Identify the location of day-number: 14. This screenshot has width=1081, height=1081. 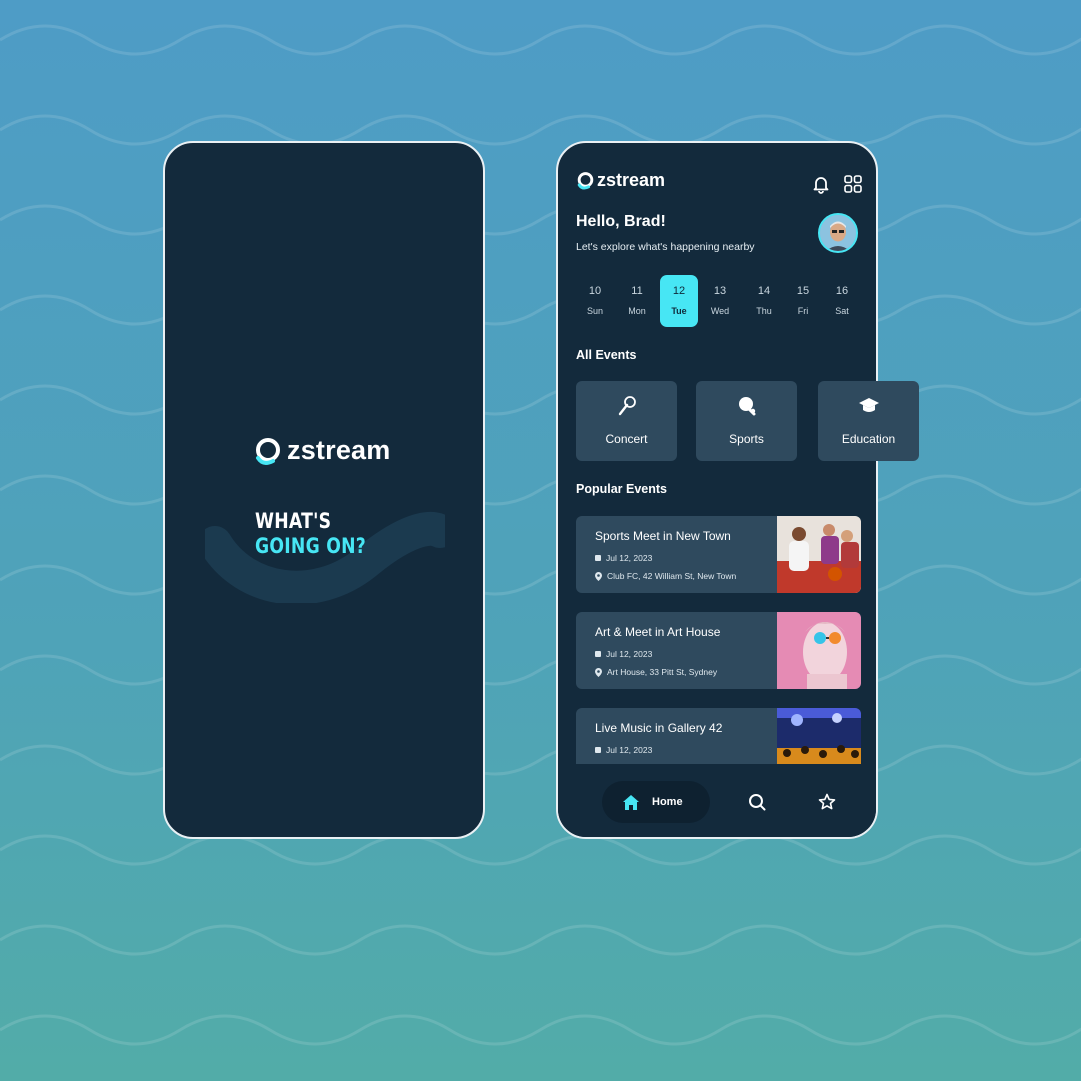
(764, 291).